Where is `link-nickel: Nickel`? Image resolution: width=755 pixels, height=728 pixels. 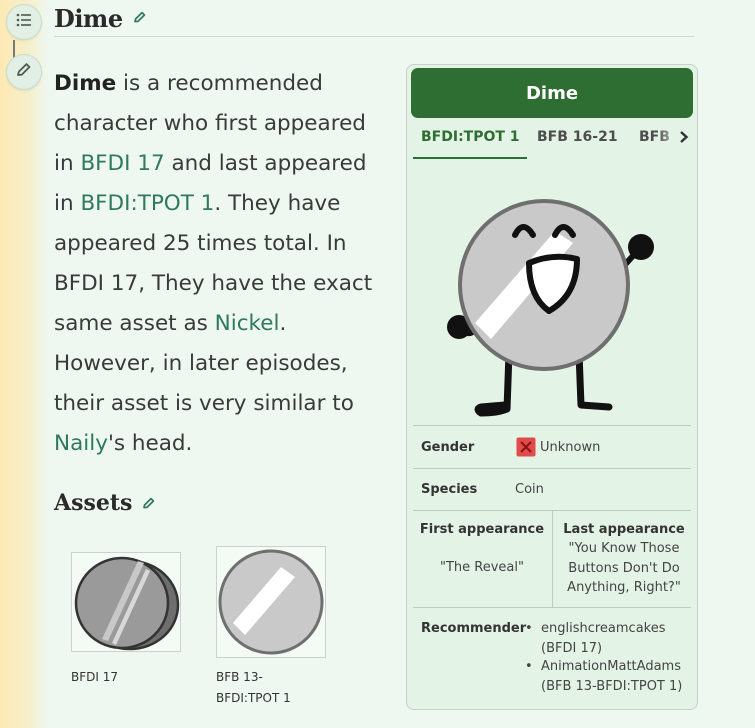
link-nickel: Nickel is located at coordinates (247, 323).